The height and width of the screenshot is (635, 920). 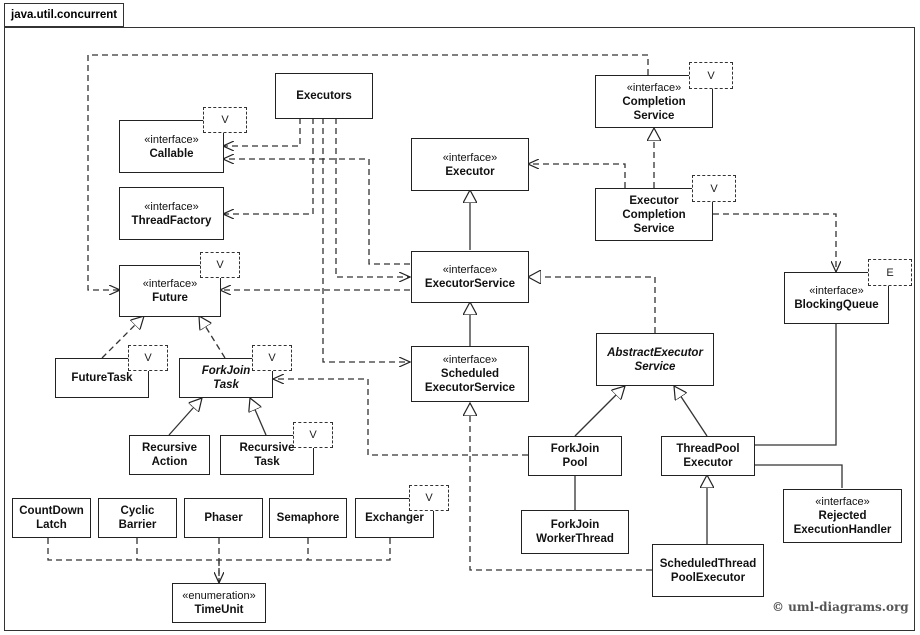 What do you see at coordinates (798, 476) in the screenshot?
I see `agg-tpe-rejected` at bounding box center [798, 476].